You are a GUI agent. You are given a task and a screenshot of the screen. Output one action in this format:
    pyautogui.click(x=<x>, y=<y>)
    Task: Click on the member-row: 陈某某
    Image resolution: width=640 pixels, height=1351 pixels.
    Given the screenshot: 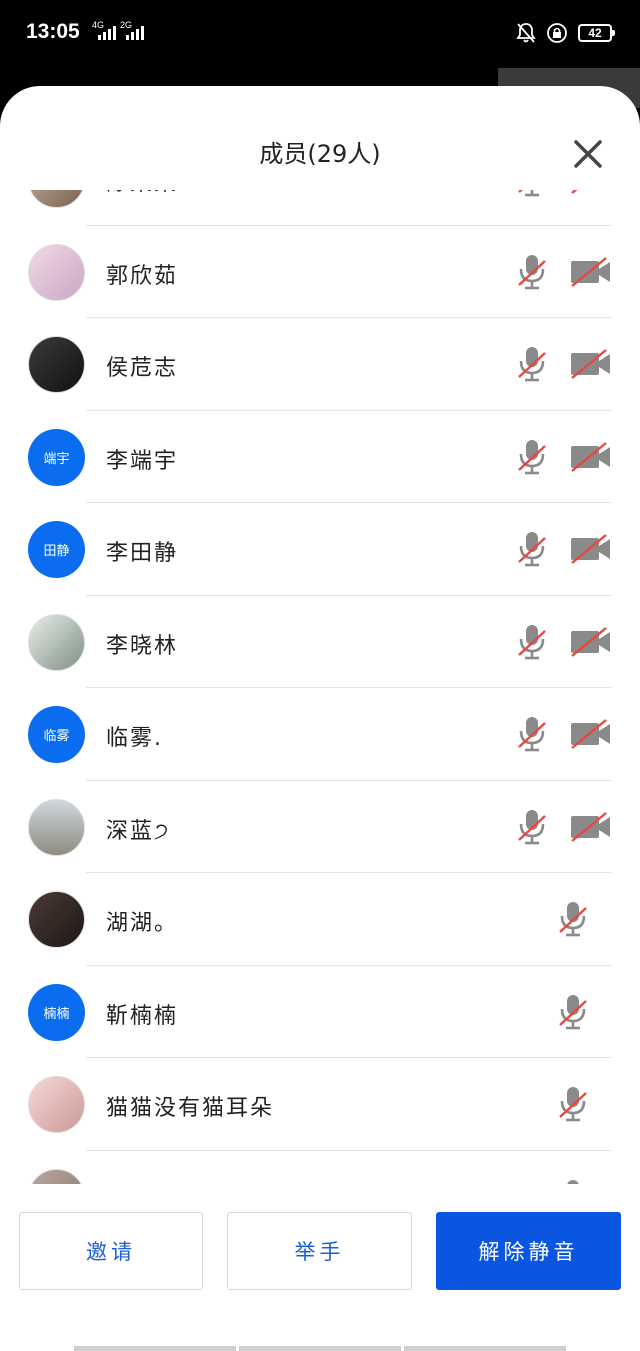 What is the action you would take?
    pyautogui.click(x=320, y=208)
    